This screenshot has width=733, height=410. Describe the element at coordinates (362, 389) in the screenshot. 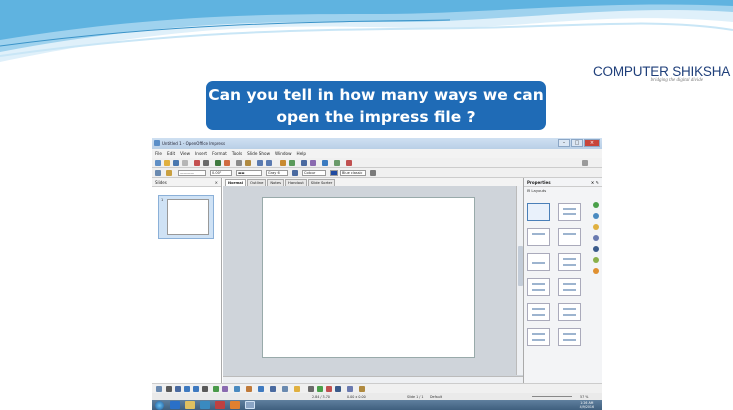

I see `effects-icon` at that location.